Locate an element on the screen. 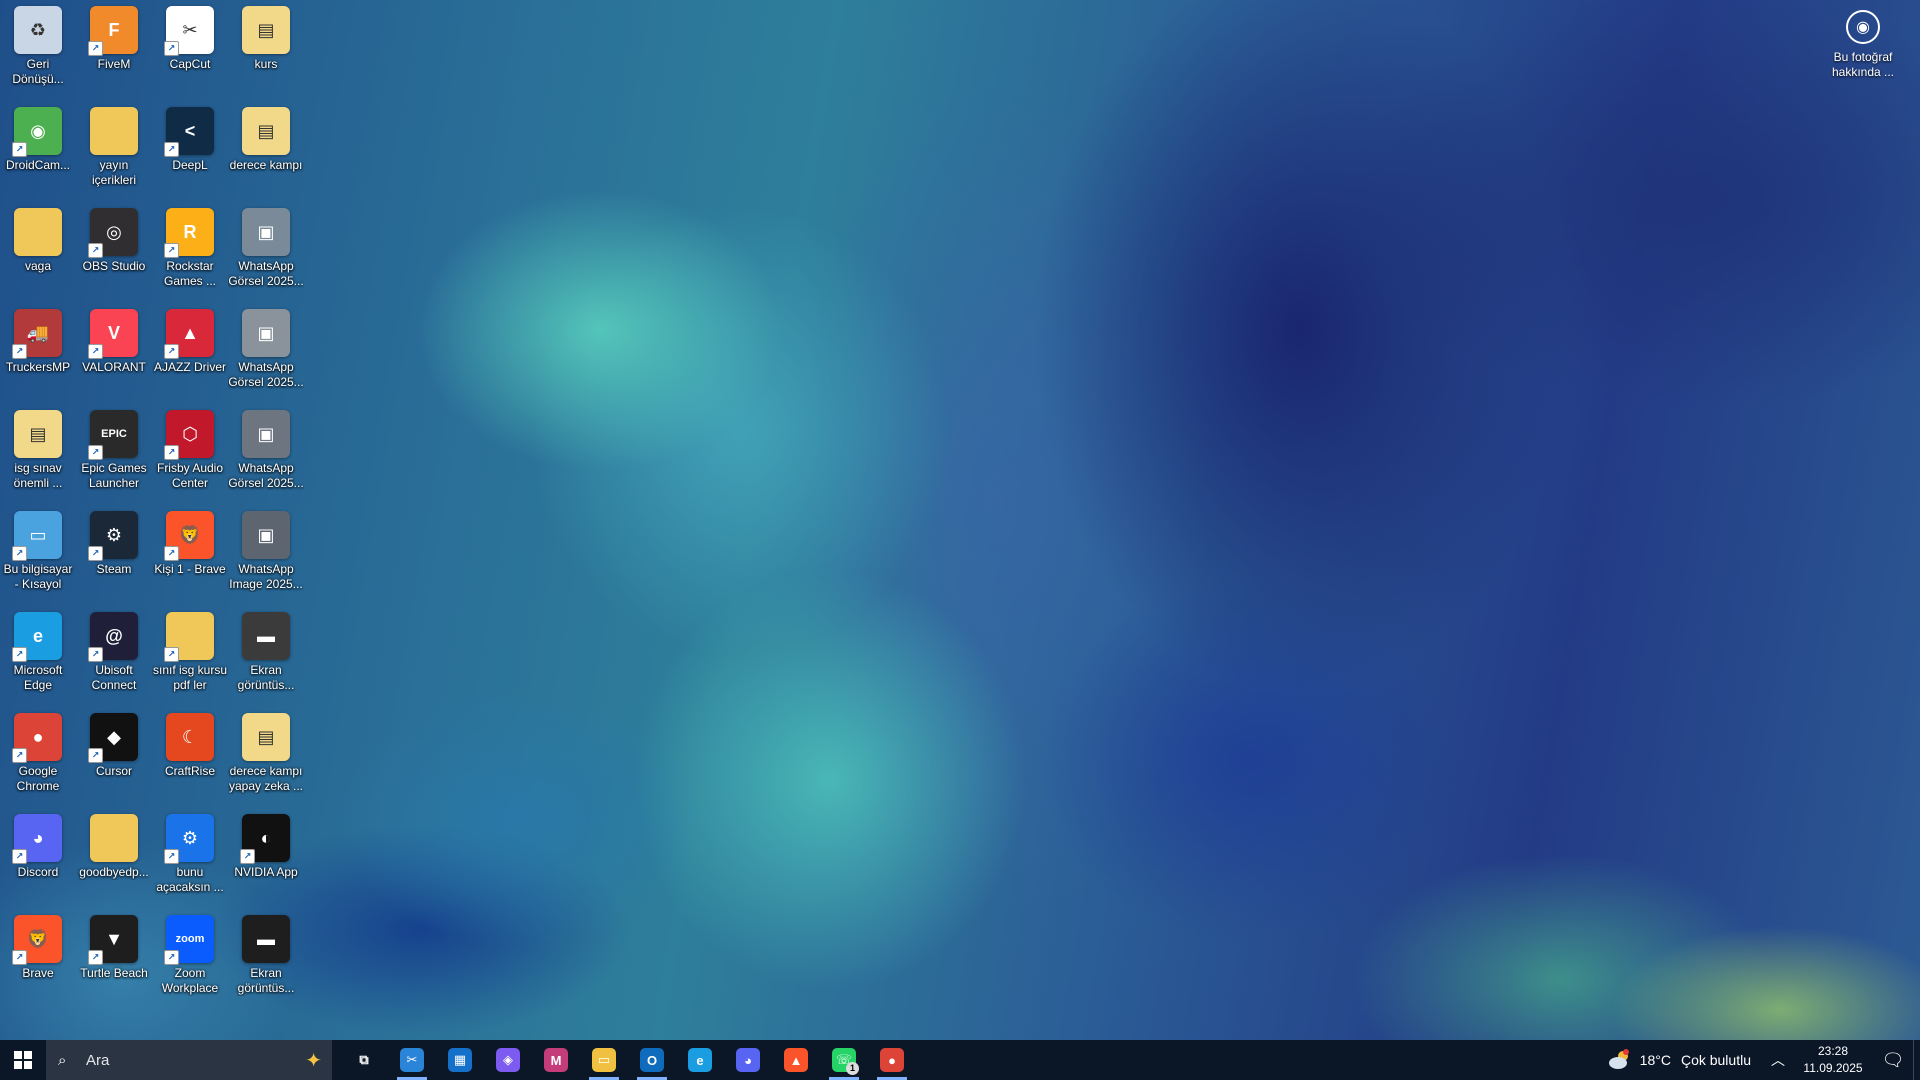 This screenshot has height=1080, width=1920. search-input is located at coordinates (171, 1060).